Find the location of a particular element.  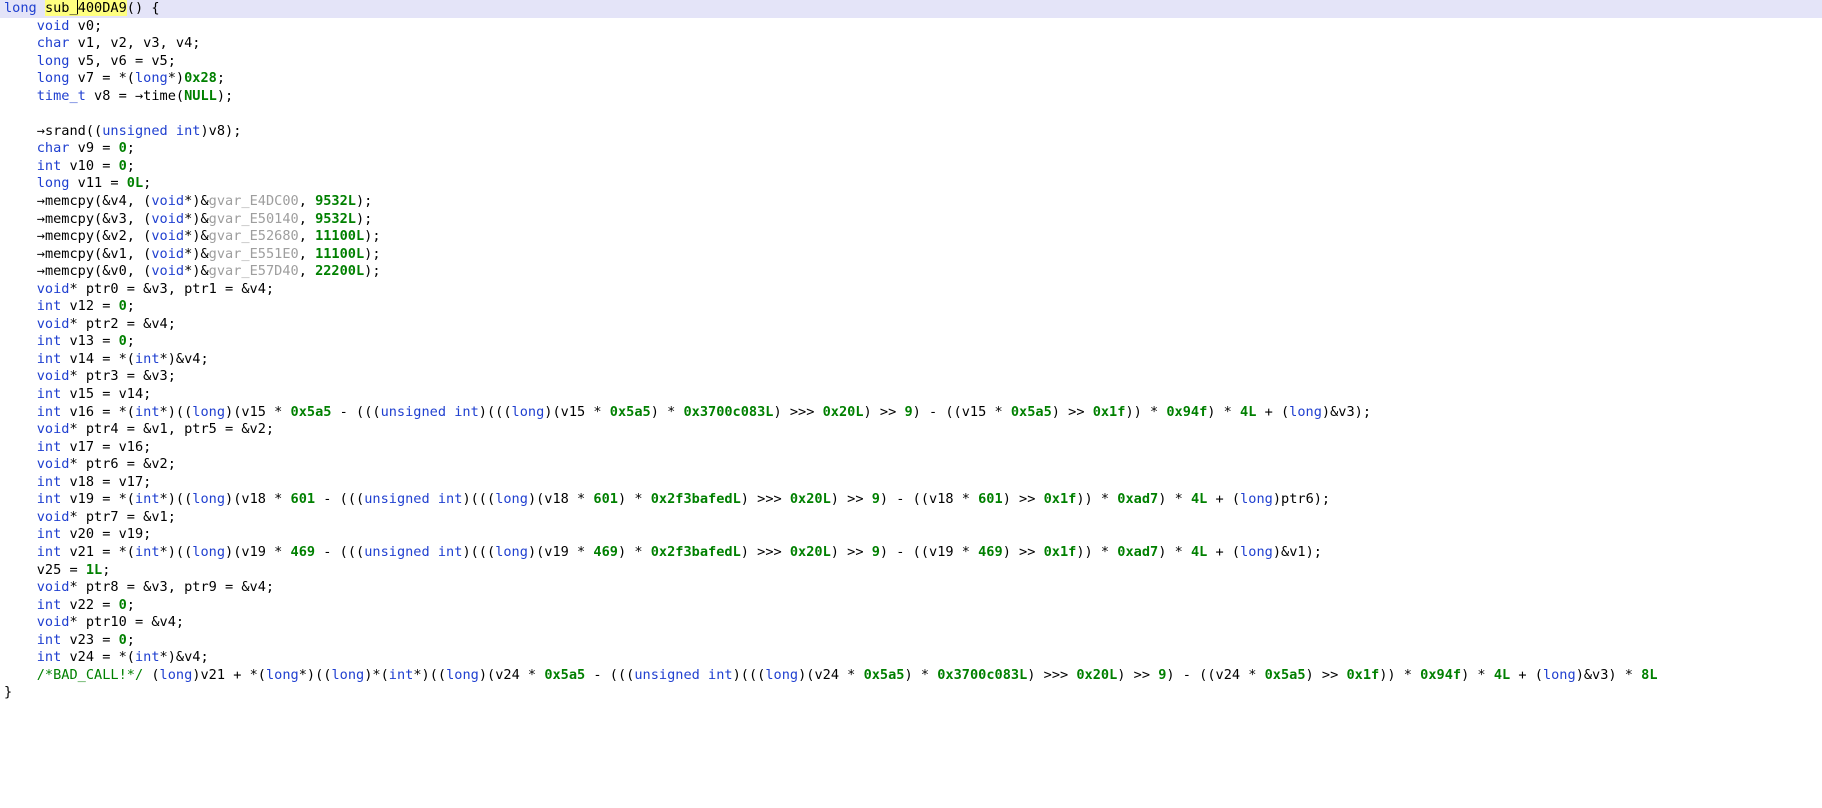

code-line: void* ptr2 = &v4; is located at coordinates (911, 325).